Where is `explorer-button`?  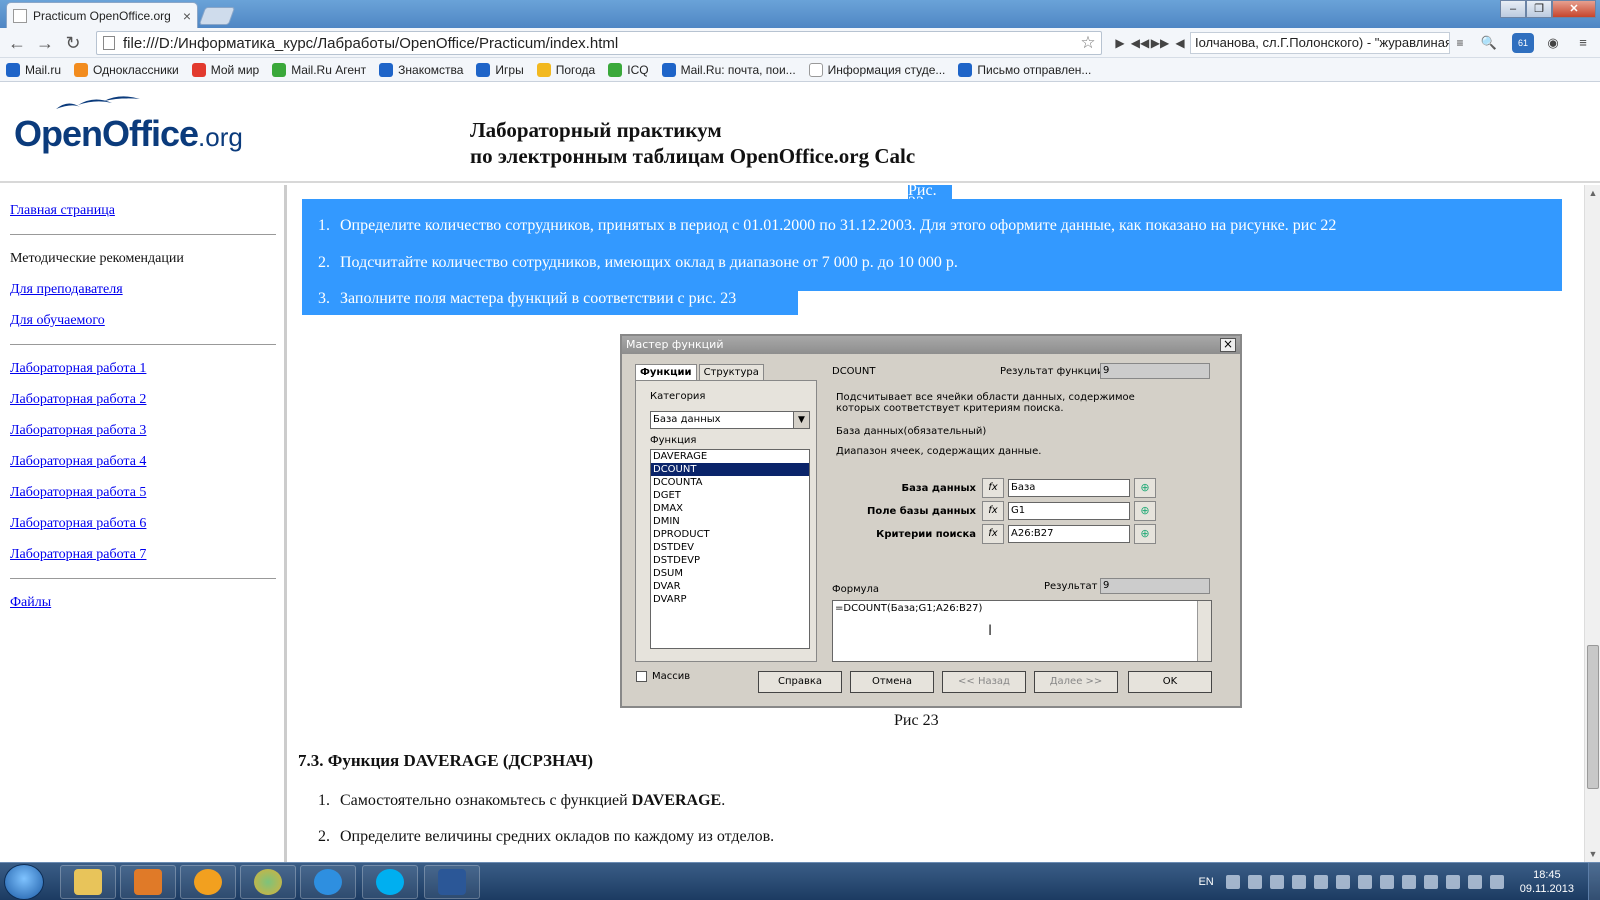 explorer-button is located at coordinates (88, 882).